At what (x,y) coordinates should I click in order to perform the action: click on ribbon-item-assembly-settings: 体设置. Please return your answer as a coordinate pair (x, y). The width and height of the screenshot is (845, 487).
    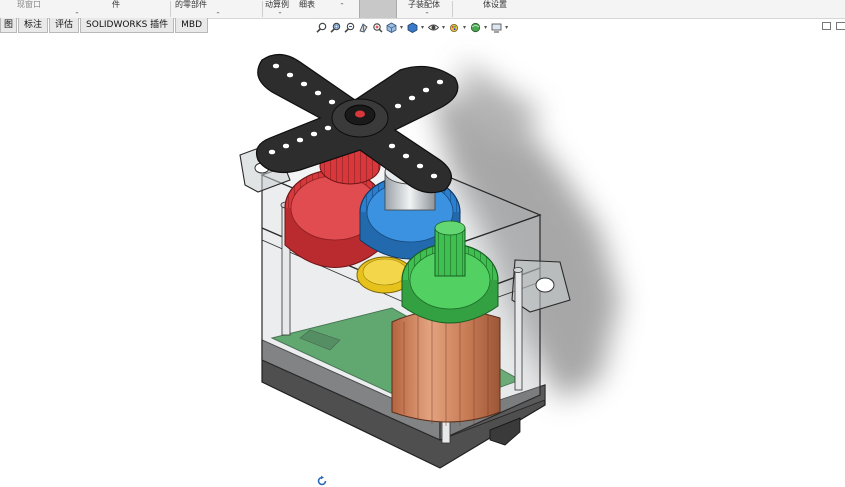
    Looking at the image, I should click on (495, 9).